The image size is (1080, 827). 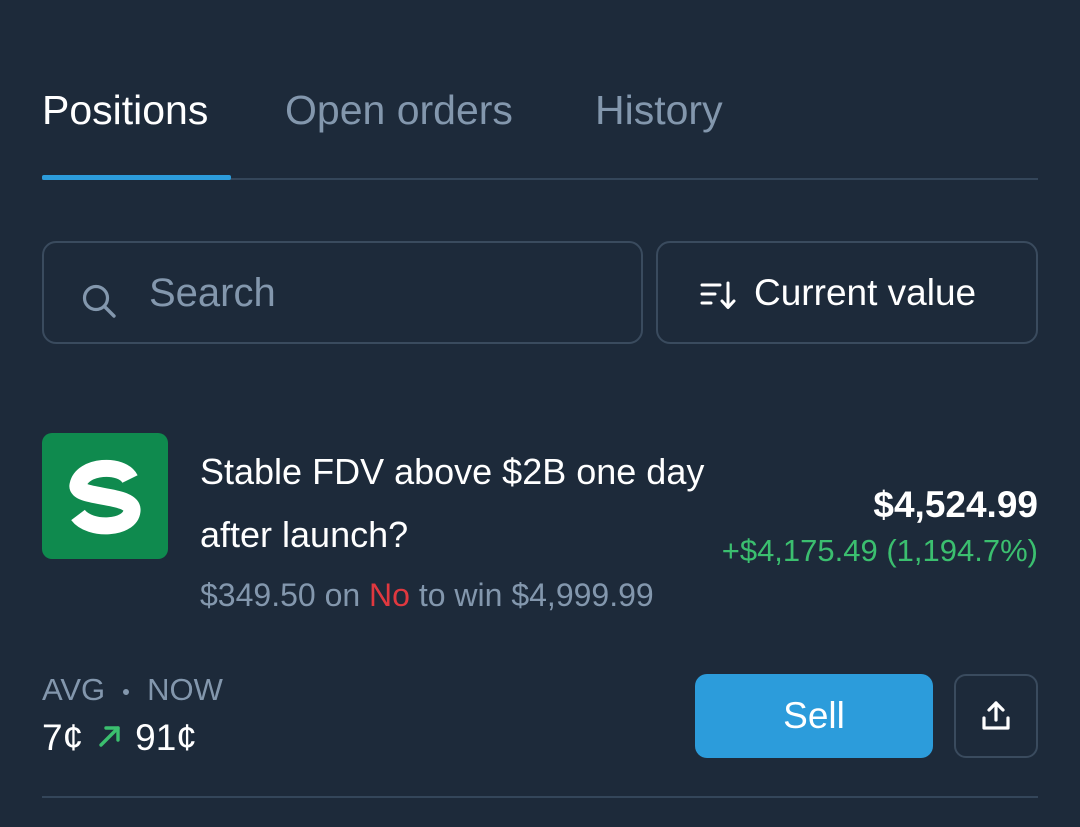 What do you see at coordinates (185, 689) in the screenshot?
I see `now-label: NOW` at bounding box center [185, 689].